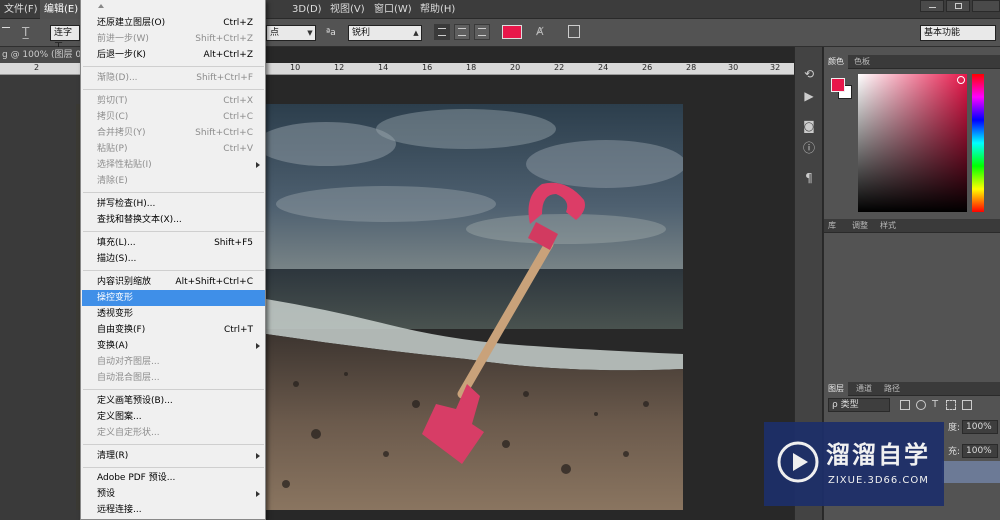 Image resolution: width=1000 pixels, height=520 pixels. What do you see at coordinates (173, 78) in the screenshot?
I see `menu-item-fade: 渐隐(D)... Shift+Ctrl+F` at bounding box center [173, 78].